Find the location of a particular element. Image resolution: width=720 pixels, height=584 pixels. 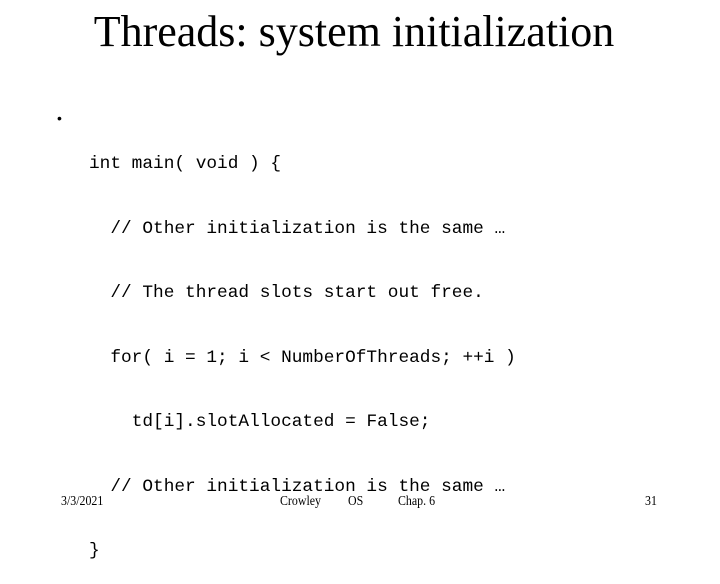

code-line: int main( void ) { is located at coordinates (302, 165).